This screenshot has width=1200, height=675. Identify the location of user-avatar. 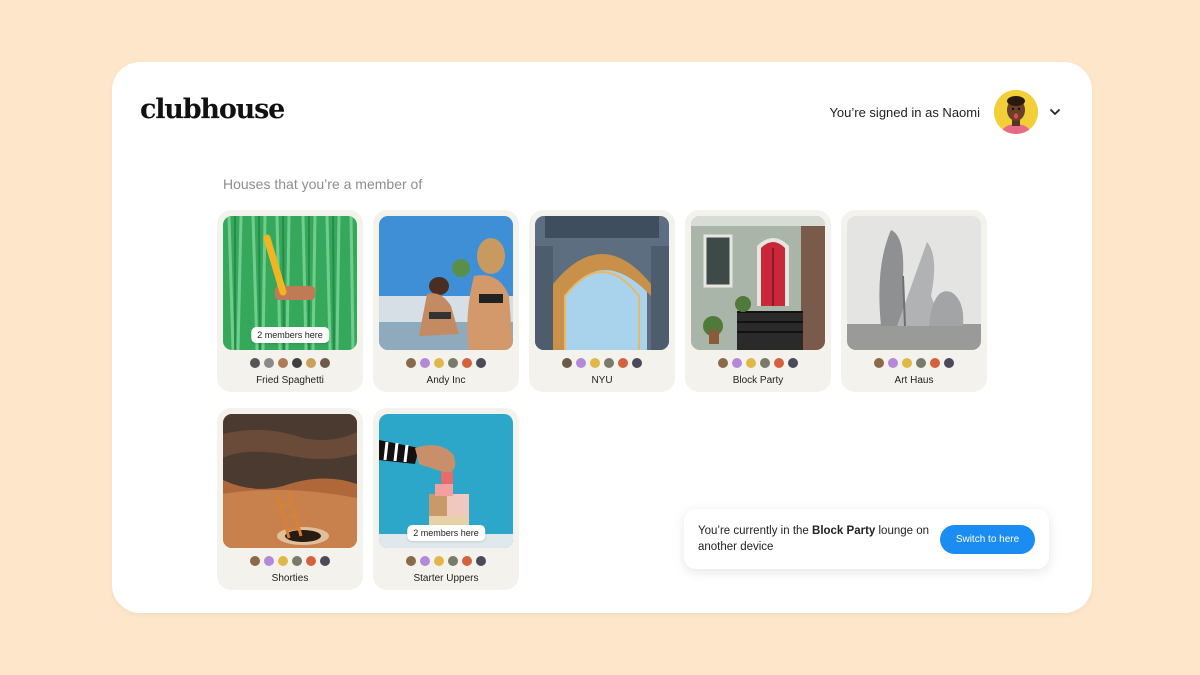
(1016, 112).